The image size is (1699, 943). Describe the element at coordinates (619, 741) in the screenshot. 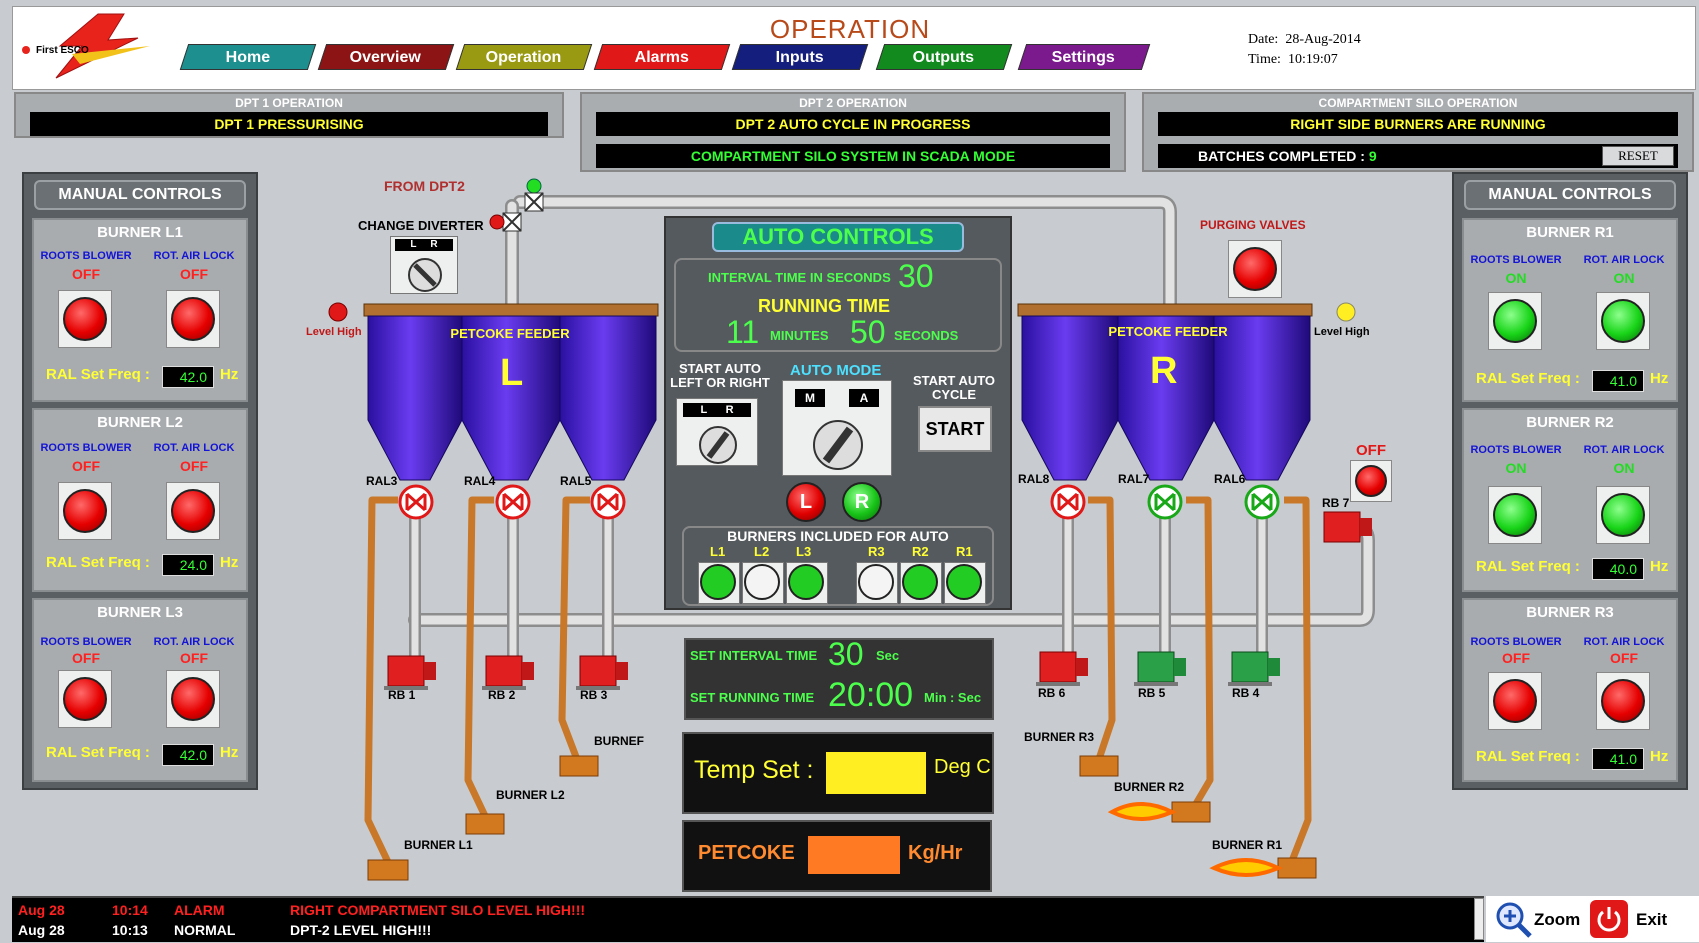

I see `burner-l3-label: BURNEF` at that location.